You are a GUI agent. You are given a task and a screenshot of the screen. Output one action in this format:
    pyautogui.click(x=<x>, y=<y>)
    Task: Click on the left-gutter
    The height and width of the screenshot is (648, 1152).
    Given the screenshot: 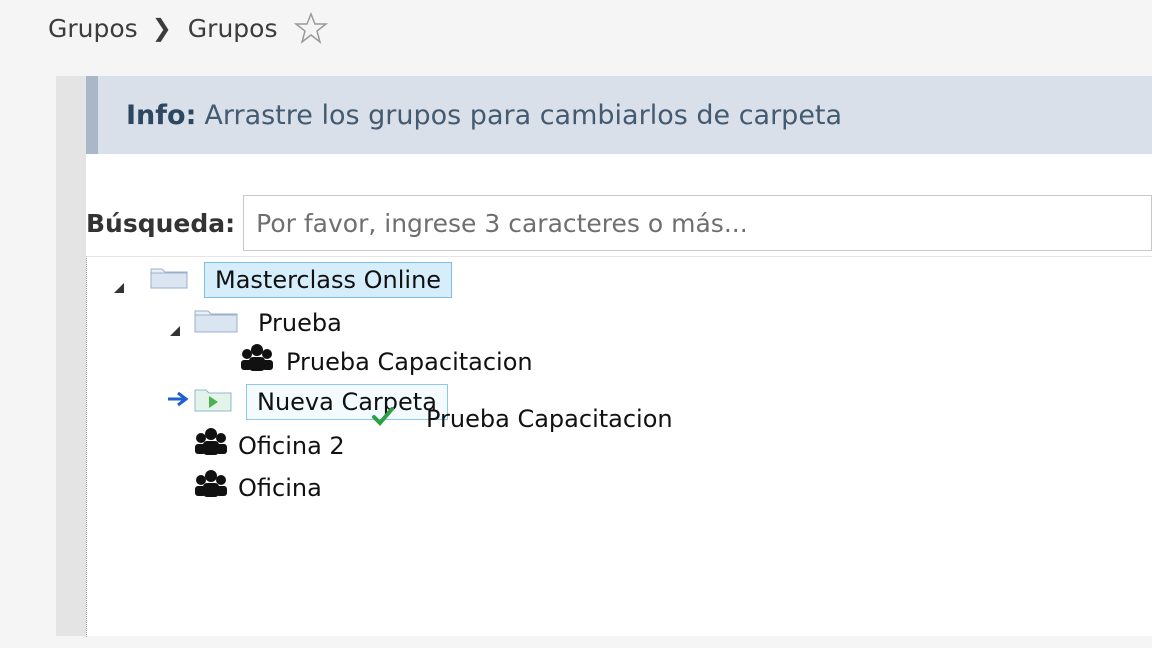 What is the action you would take?
    pyautogui.click(x=71, y=356)
    